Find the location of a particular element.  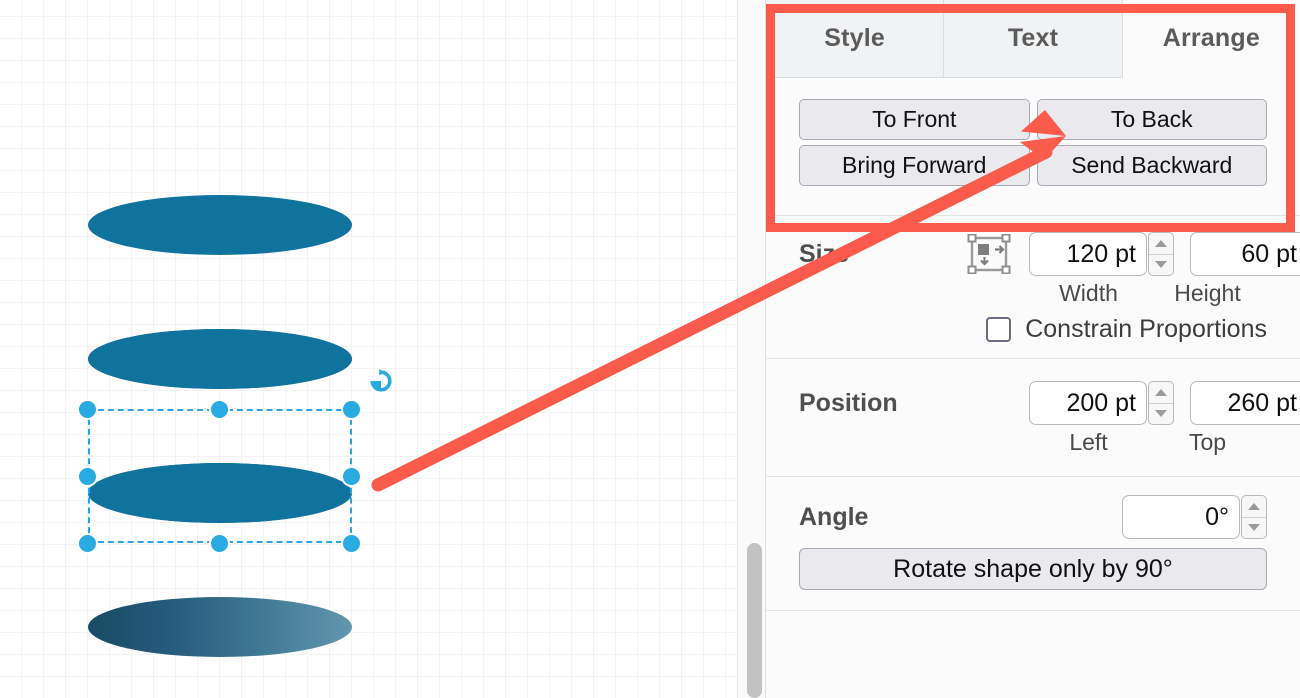

tab-style: Style is located at coordinates (855, 39).